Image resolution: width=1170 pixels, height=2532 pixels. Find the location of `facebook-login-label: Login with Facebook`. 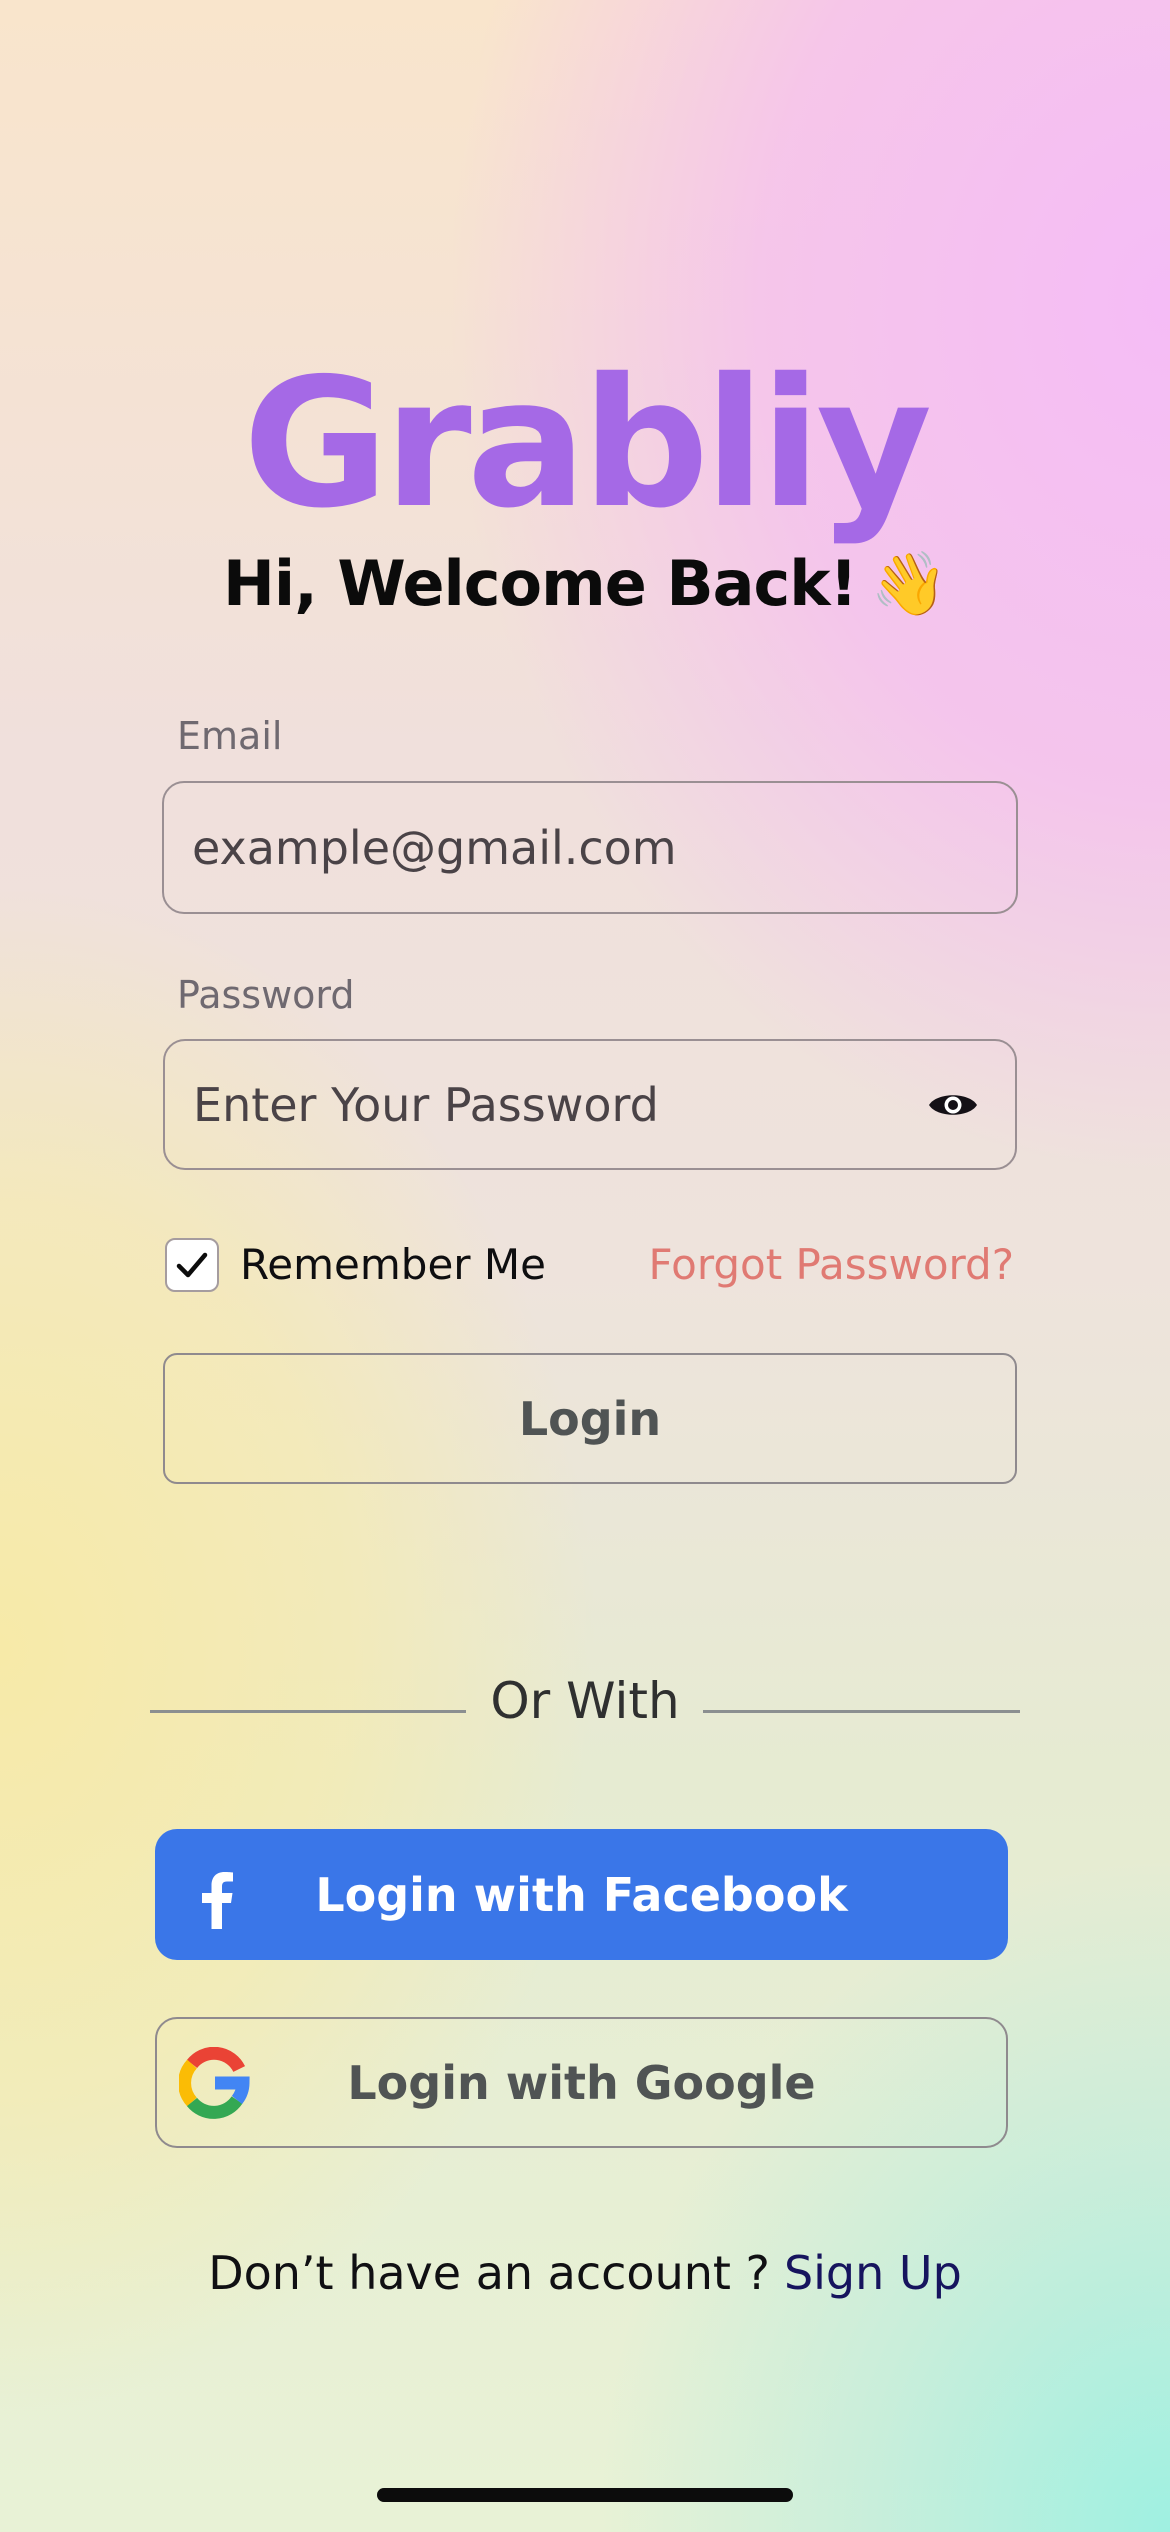

facebook-login-label: Login with Facebook is located at coordinates (581, 1894).